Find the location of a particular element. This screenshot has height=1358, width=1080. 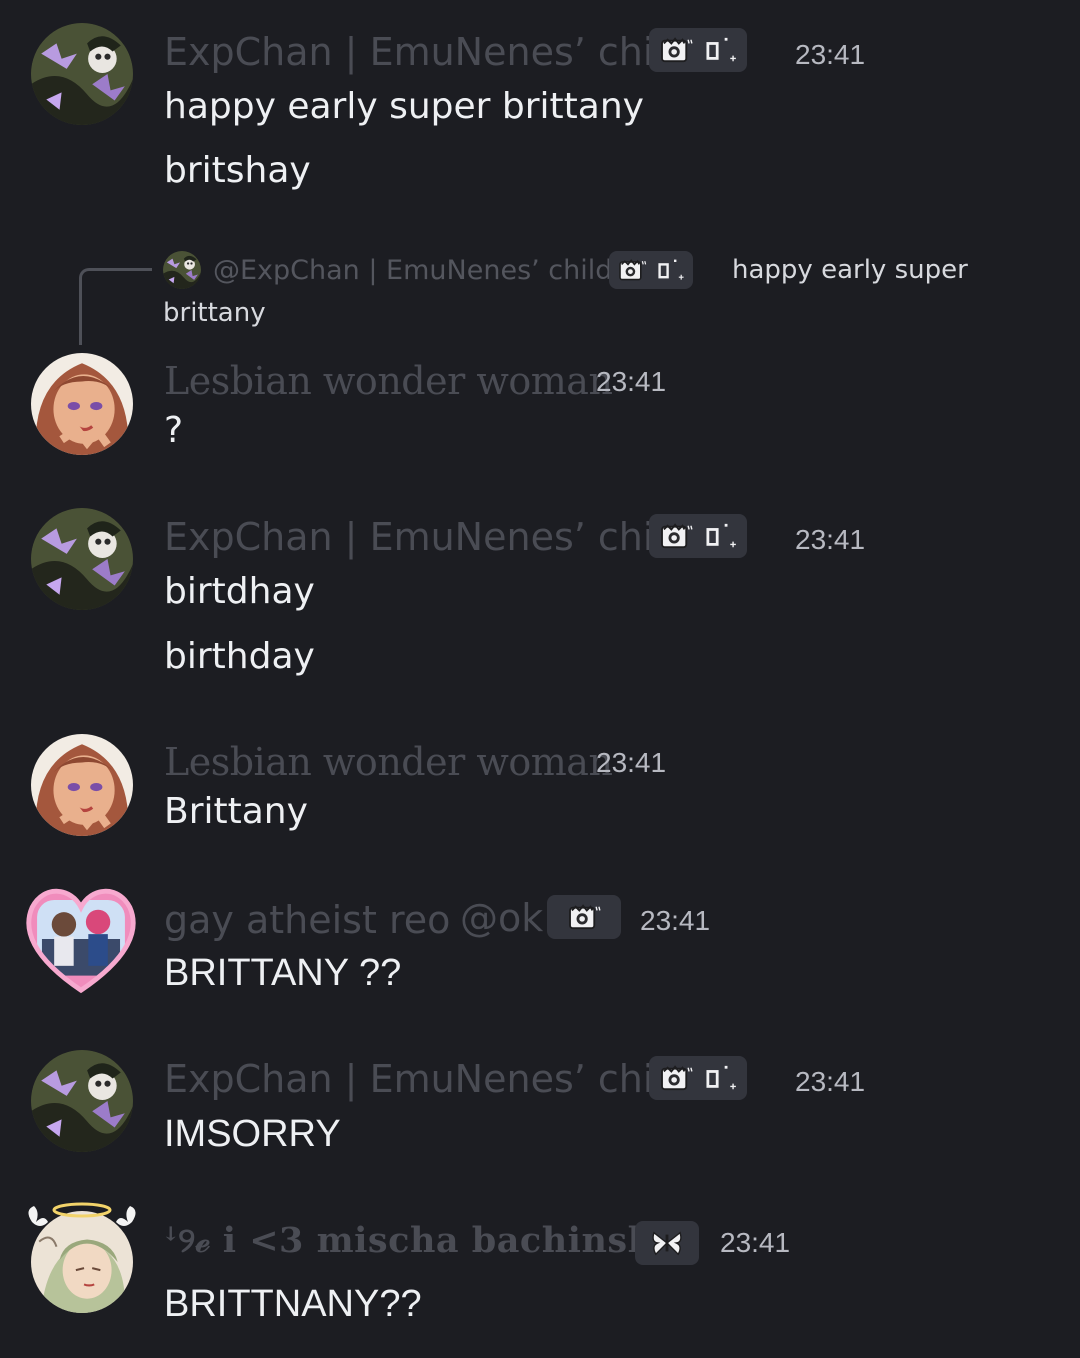

reply-snippet-continued: brittany is located at coordinates (214, 313).